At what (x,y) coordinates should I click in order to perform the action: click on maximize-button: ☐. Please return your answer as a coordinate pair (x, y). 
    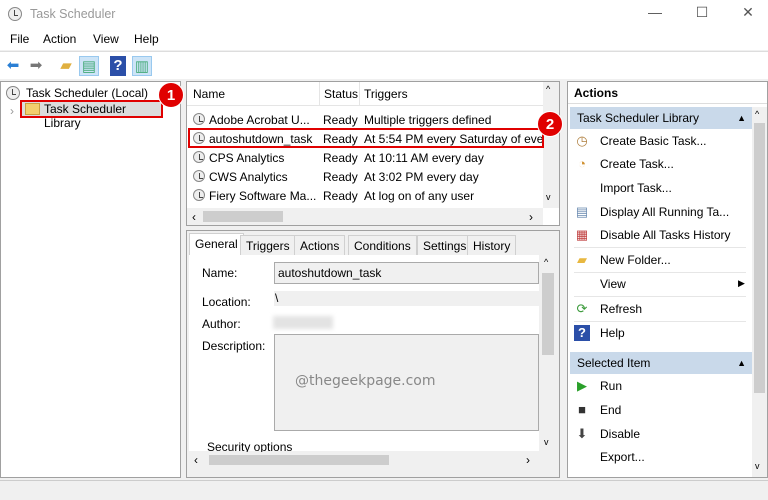
    Looking at the image, I should click on (702, 14).